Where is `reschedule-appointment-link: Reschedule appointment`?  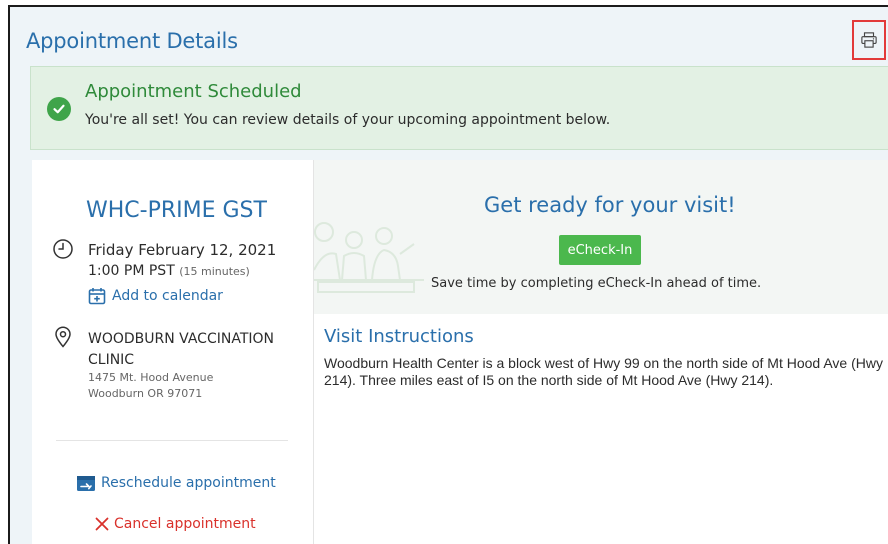 reschedule-appointment-link: Reschedule appointment is located at coordinates (176, 483).